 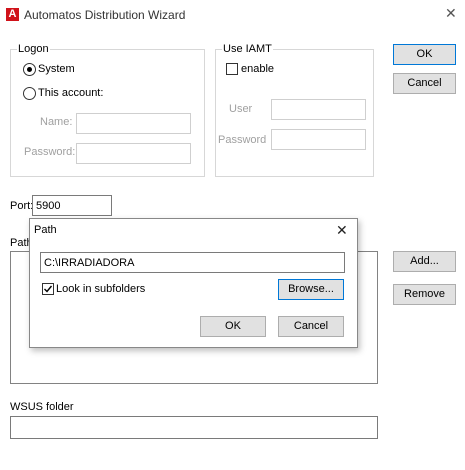 I want to click on iamt-user-field, so click(x=318, y=109).